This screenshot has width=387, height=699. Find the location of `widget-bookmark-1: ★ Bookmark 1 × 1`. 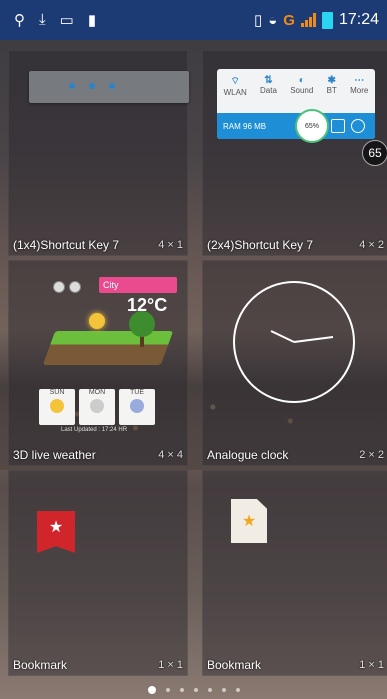

widget-bookmark-1: ★ Bookmark 1 × 1 is located at coordinates (98, 573).